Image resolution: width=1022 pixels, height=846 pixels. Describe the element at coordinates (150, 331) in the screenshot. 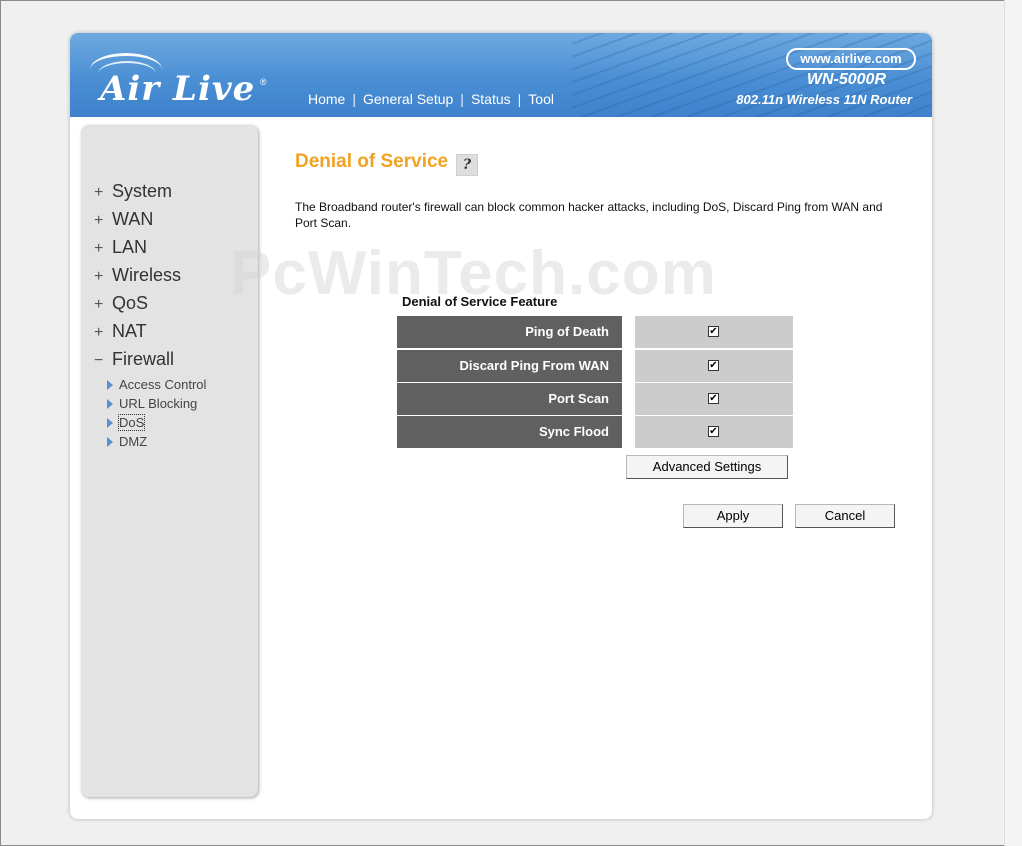

I see `sidebar-item-nat: + NAT` at that location.